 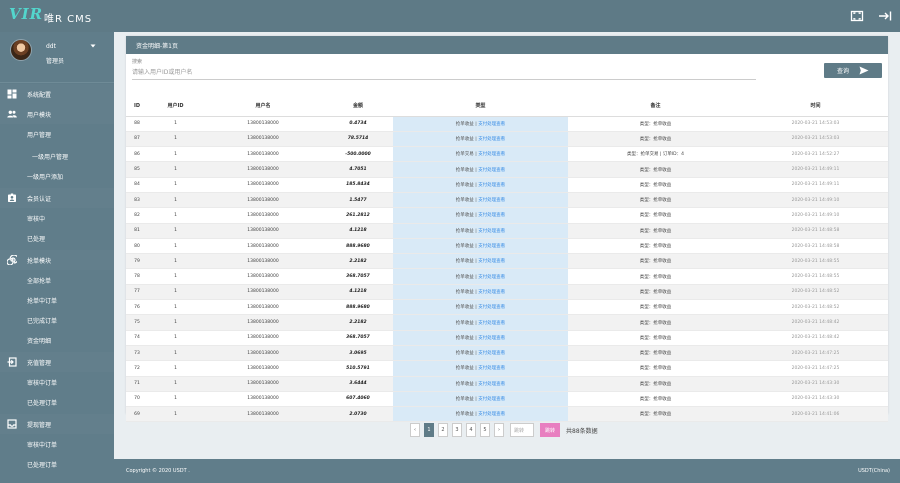 What do you see at coordinates (57, 320) in the screenshot?
I see `sidebar-item-11: 已完成订单` at bounding box center [57, 320].